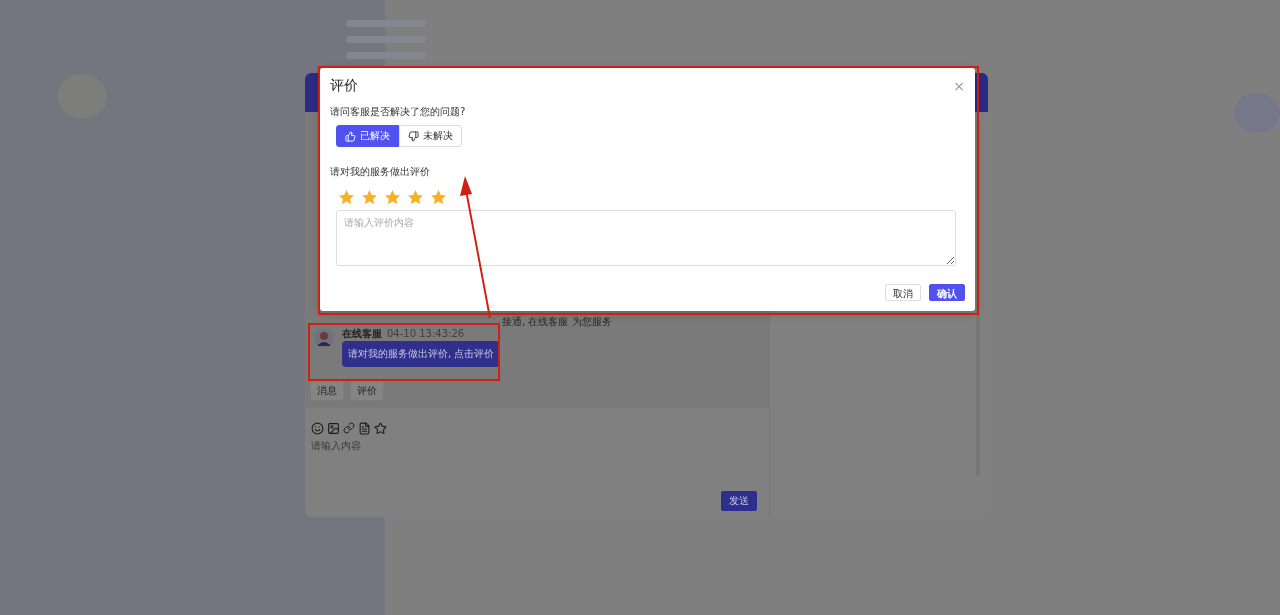  What do you see at coordinates (739, 501) in the screenshot?
I see `send-button: 发送` at bounding box center [739, 501].